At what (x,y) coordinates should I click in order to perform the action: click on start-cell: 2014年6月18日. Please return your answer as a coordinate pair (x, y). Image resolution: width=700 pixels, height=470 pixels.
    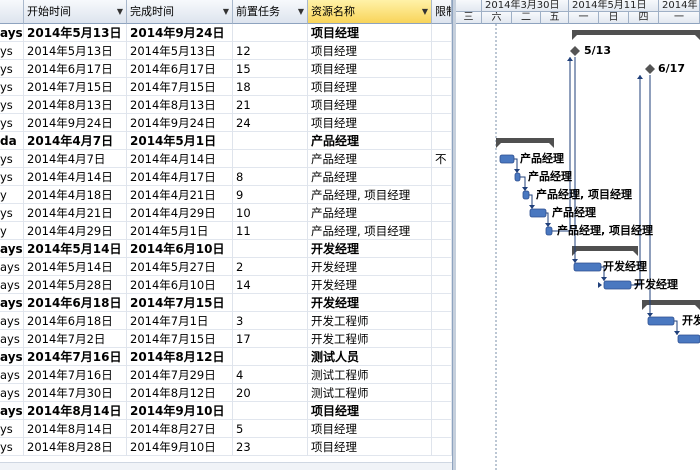
    Looking at the image, I should click on (75, 321).